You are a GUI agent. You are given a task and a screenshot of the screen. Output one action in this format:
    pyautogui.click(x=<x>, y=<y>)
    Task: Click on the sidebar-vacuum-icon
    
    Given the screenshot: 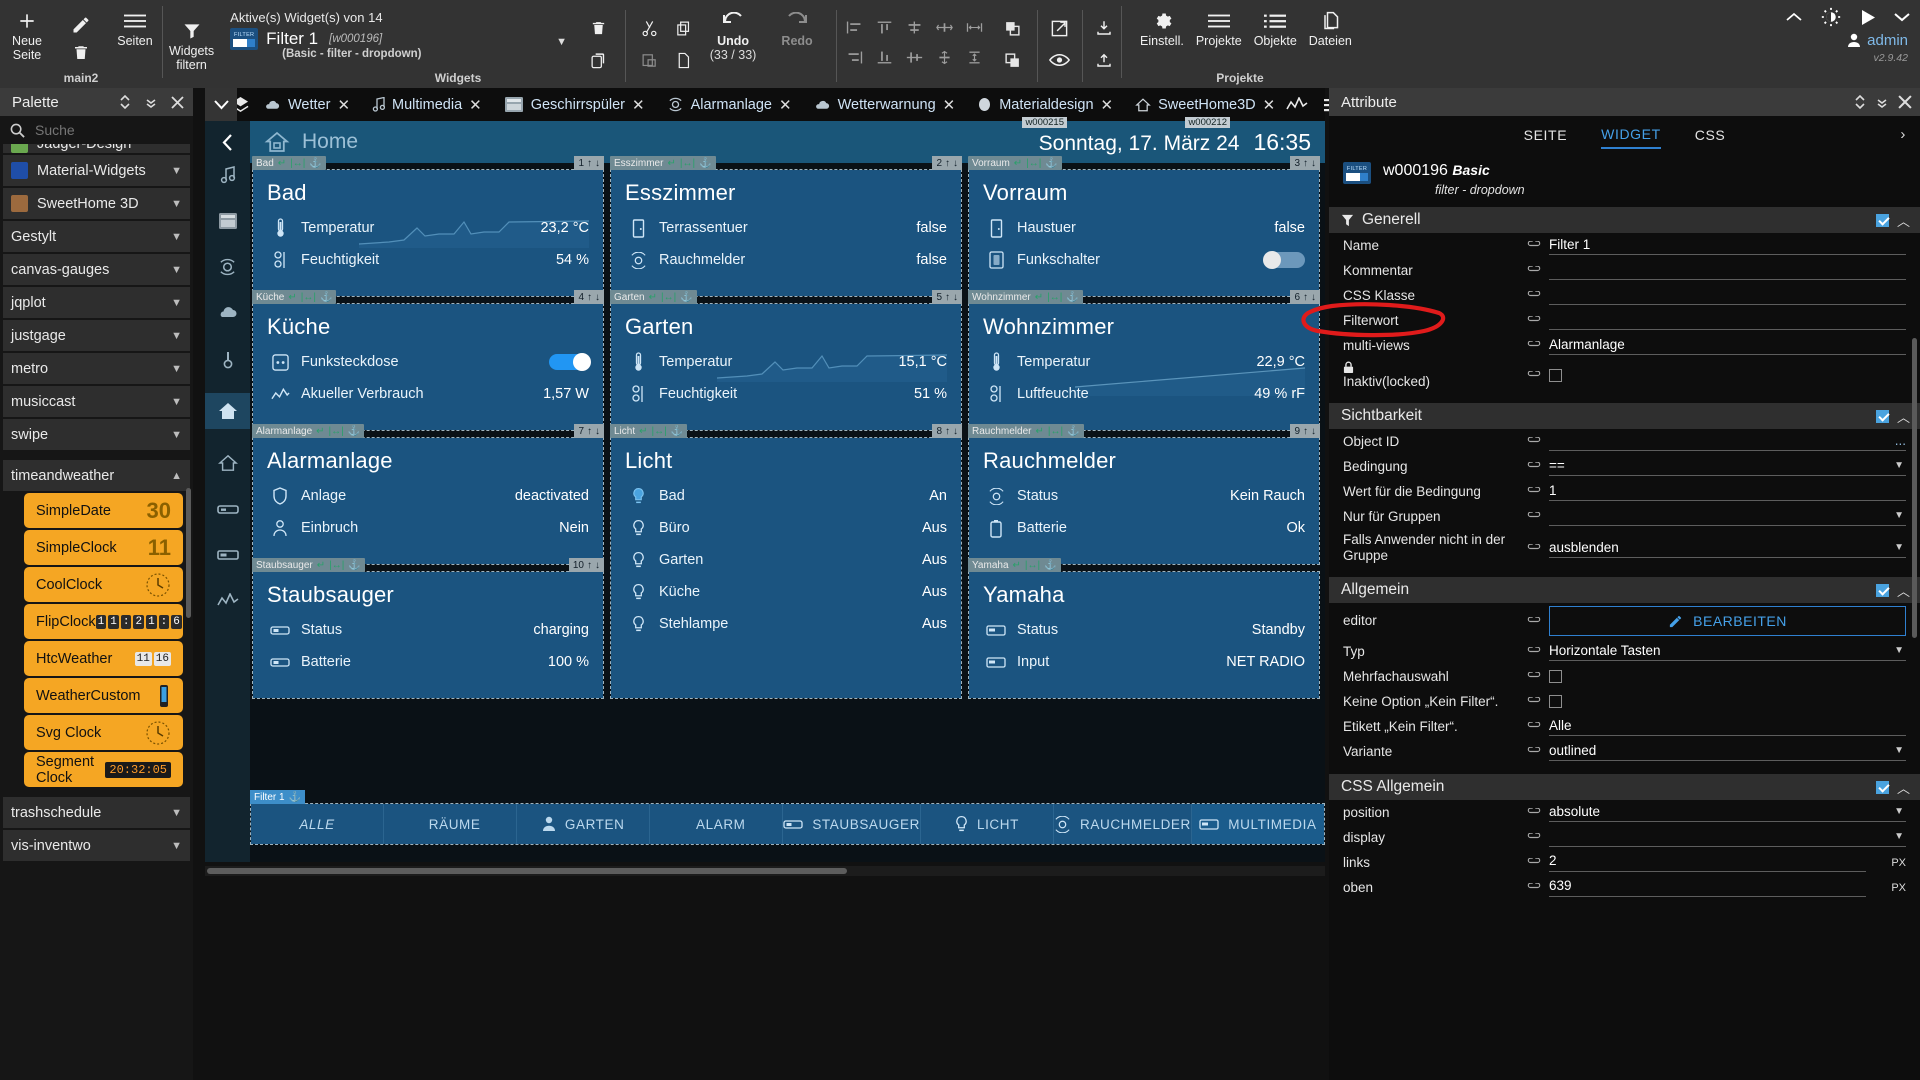 What is the action you would take?
    pyautogui.click(x=227, y=509)
    